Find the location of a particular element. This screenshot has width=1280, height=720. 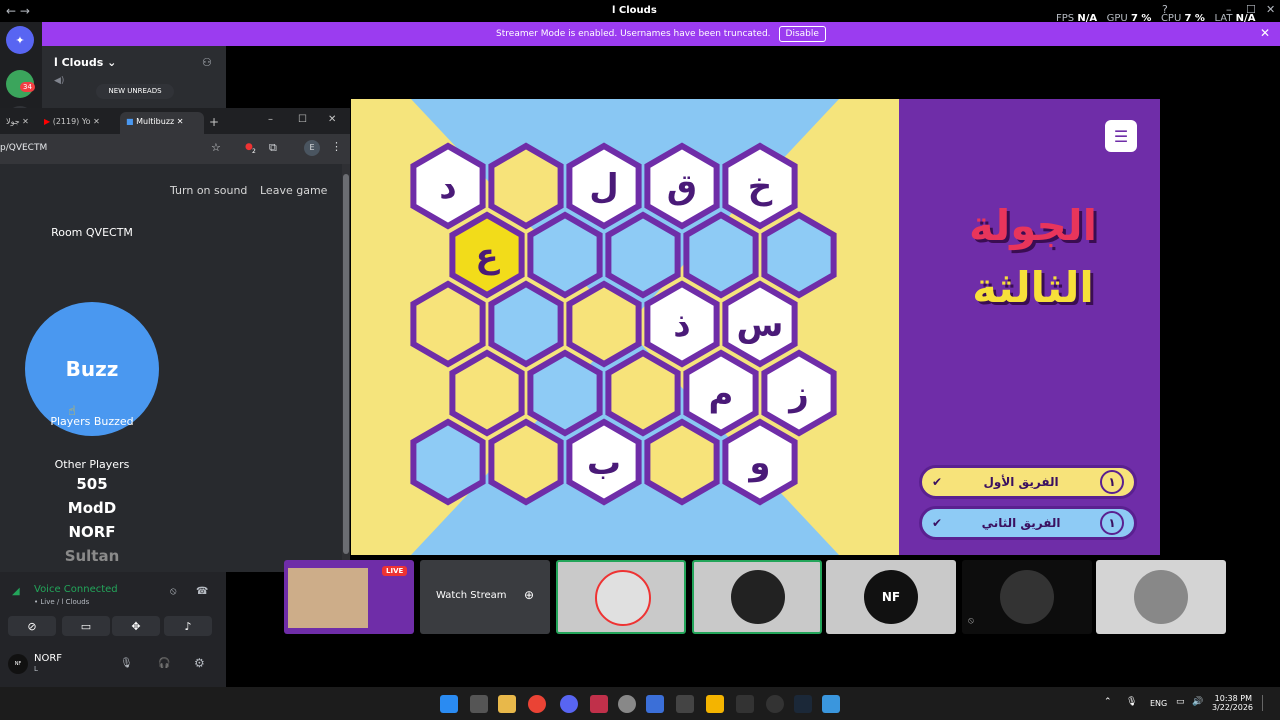

clock: 10:38 PM 3/22/2026 is located at coordinates (1232, 703).